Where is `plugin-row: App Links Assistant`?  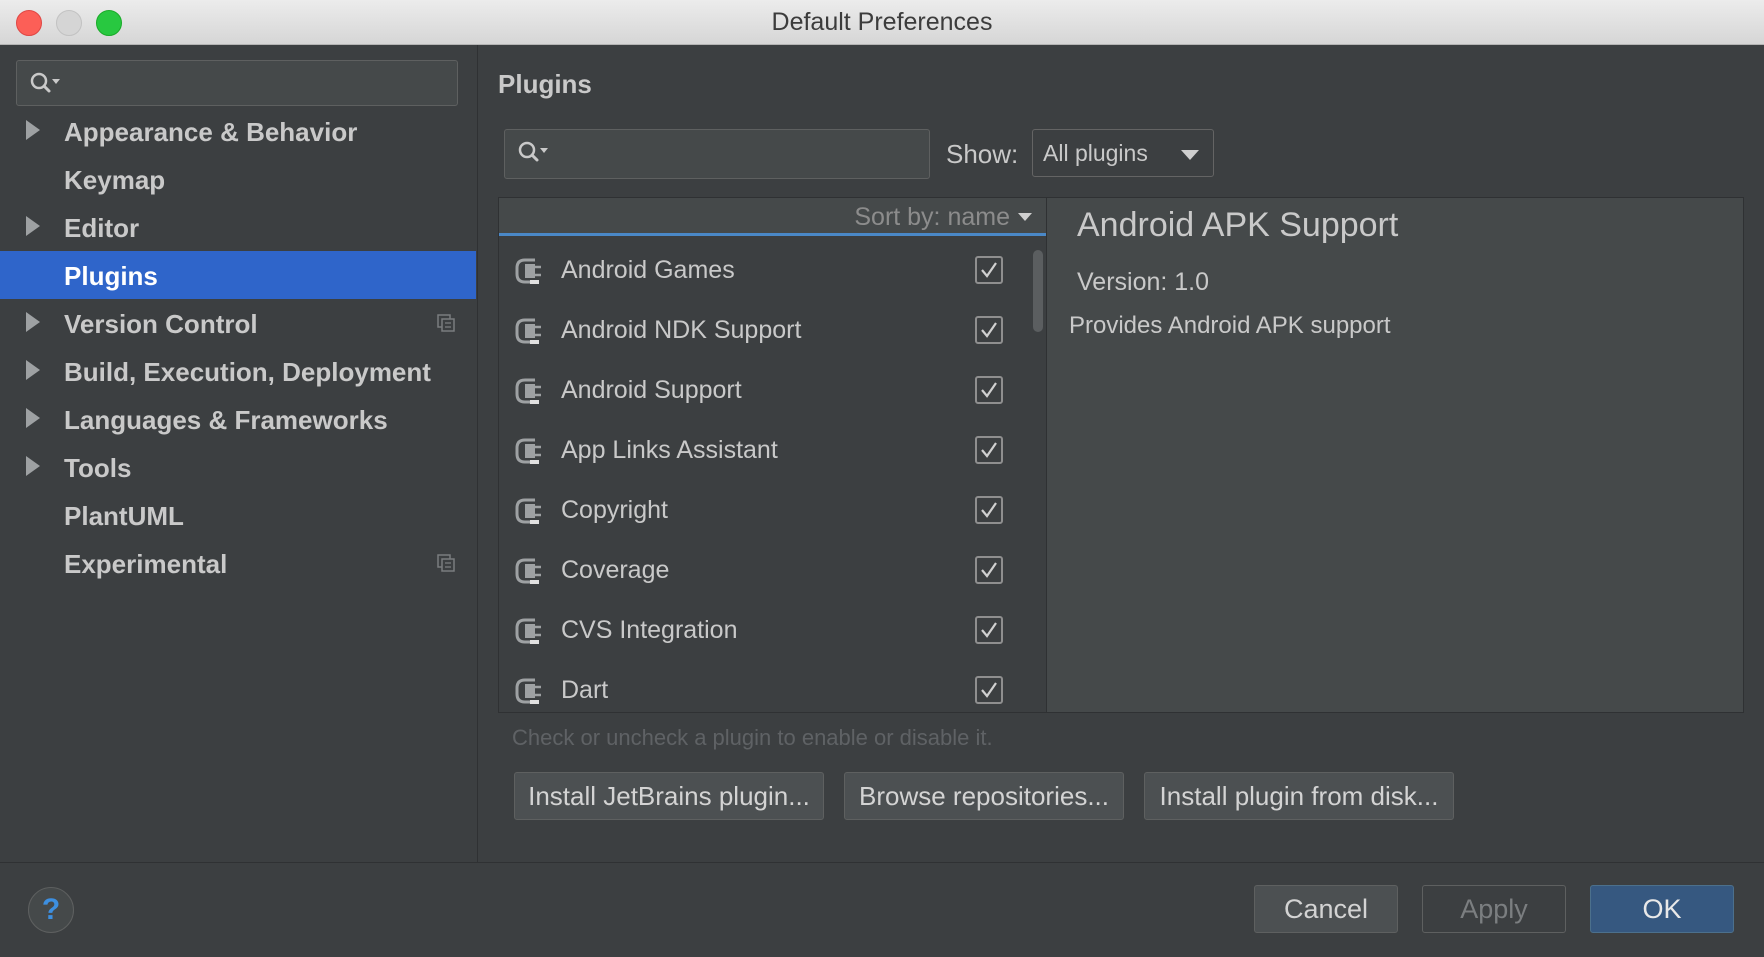 plugin-row: App Links Assistant is located at coordinates (764, 452).